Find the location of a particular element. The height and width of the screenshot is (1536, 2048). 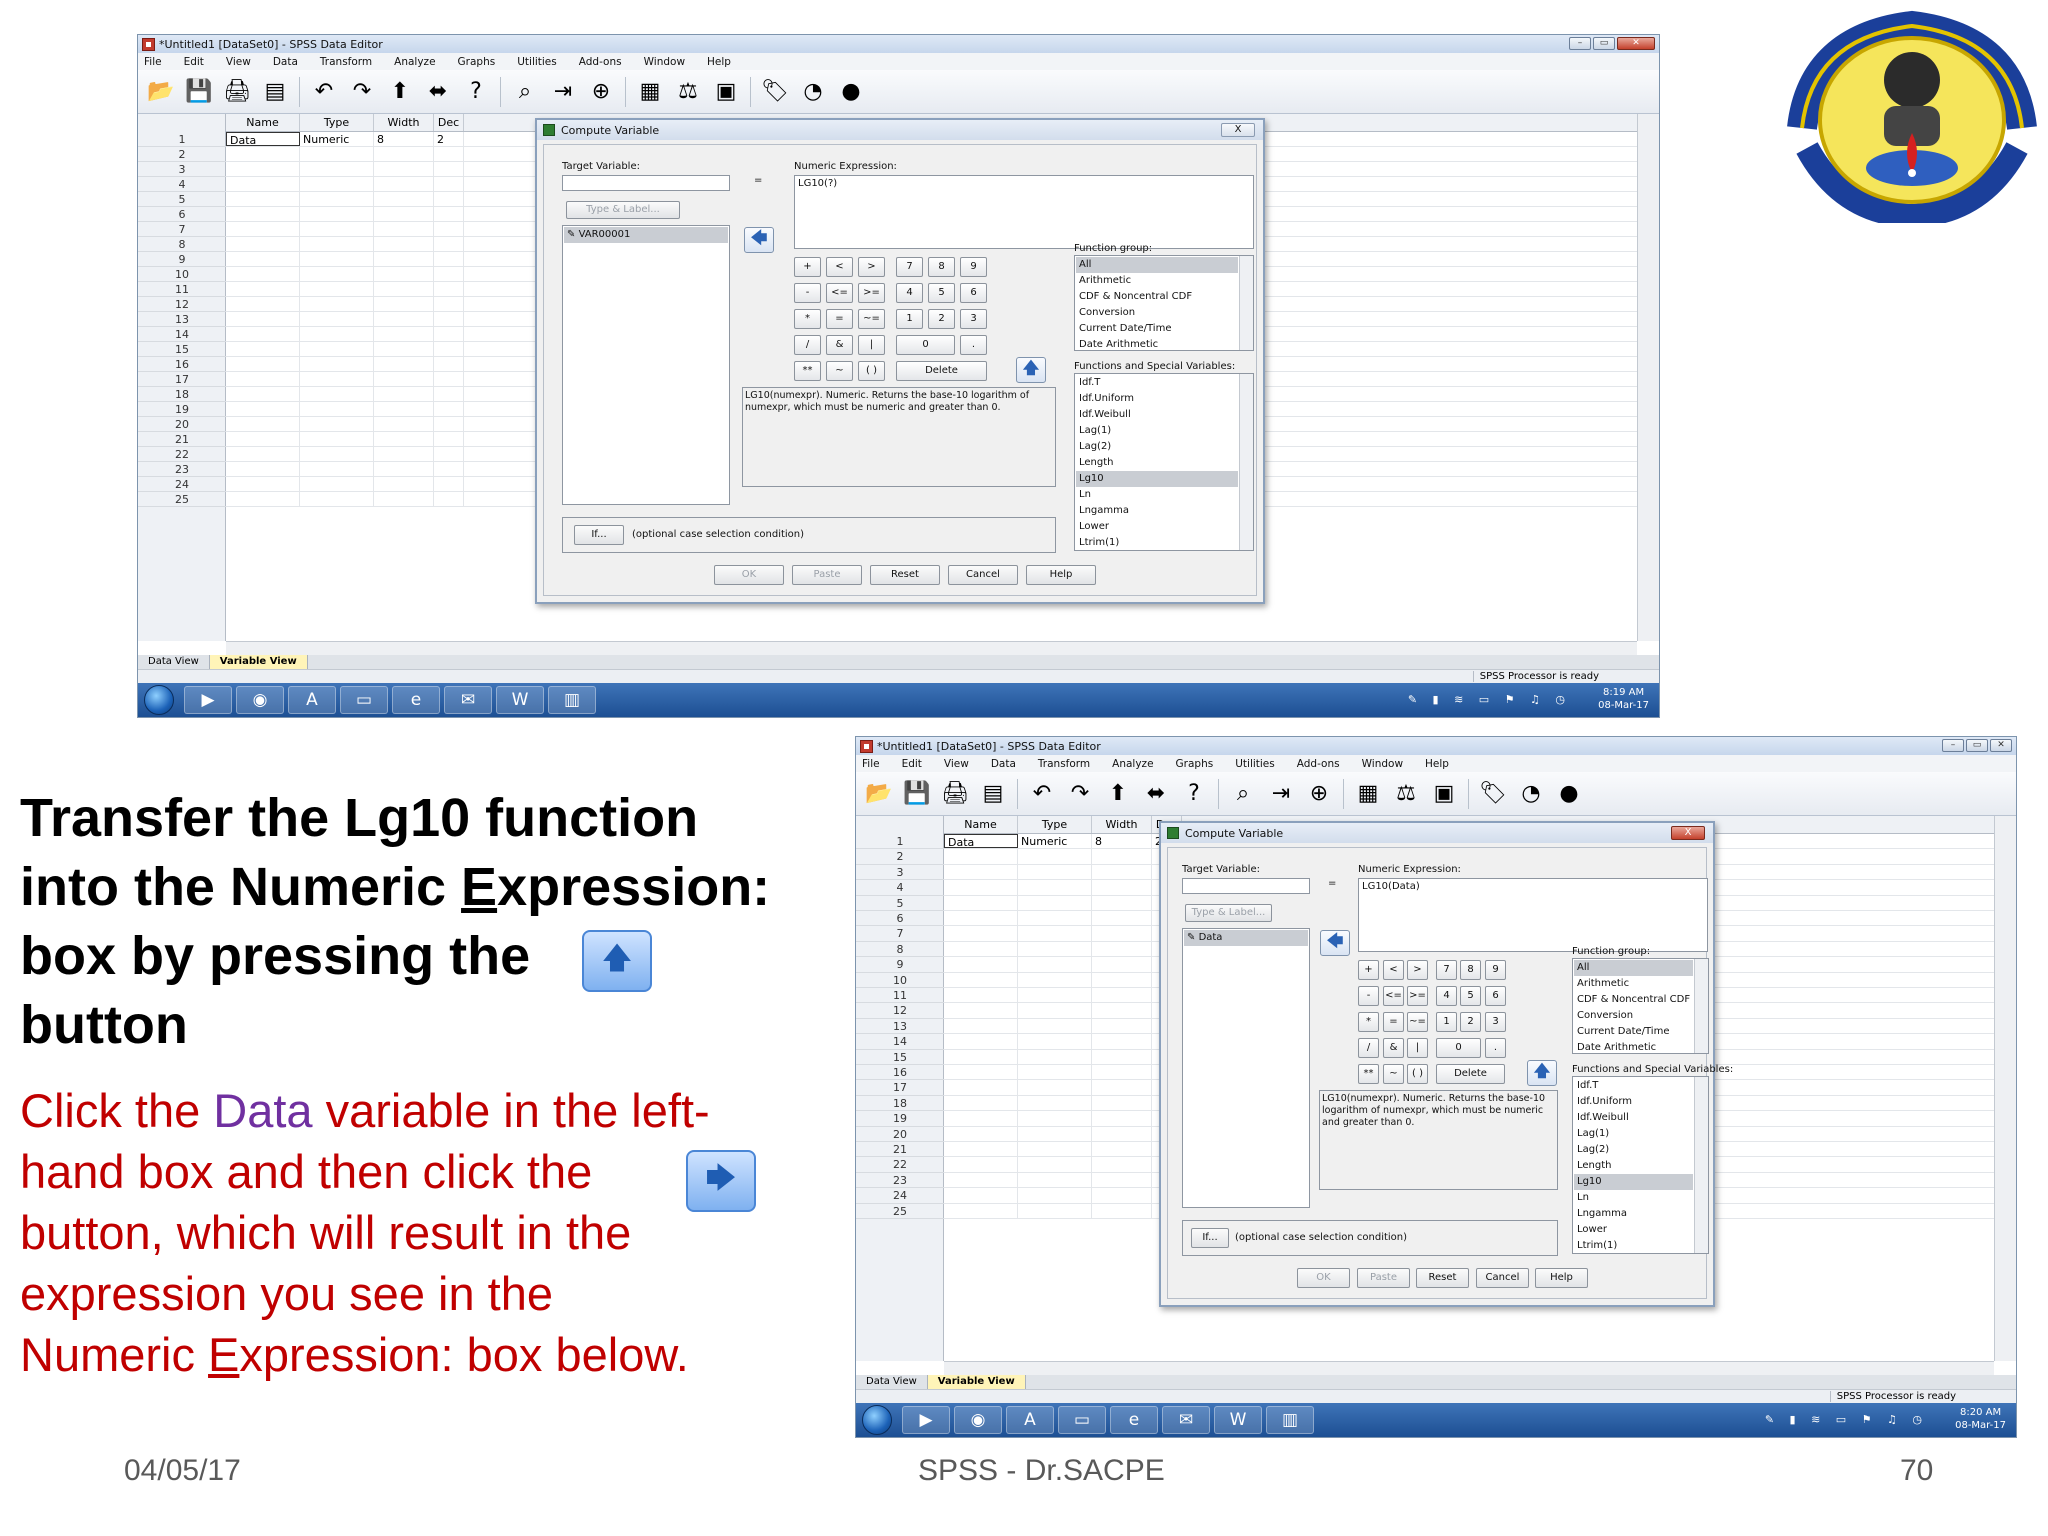

tab-variable-view: Variable View is located at coordinates (976, 1382).